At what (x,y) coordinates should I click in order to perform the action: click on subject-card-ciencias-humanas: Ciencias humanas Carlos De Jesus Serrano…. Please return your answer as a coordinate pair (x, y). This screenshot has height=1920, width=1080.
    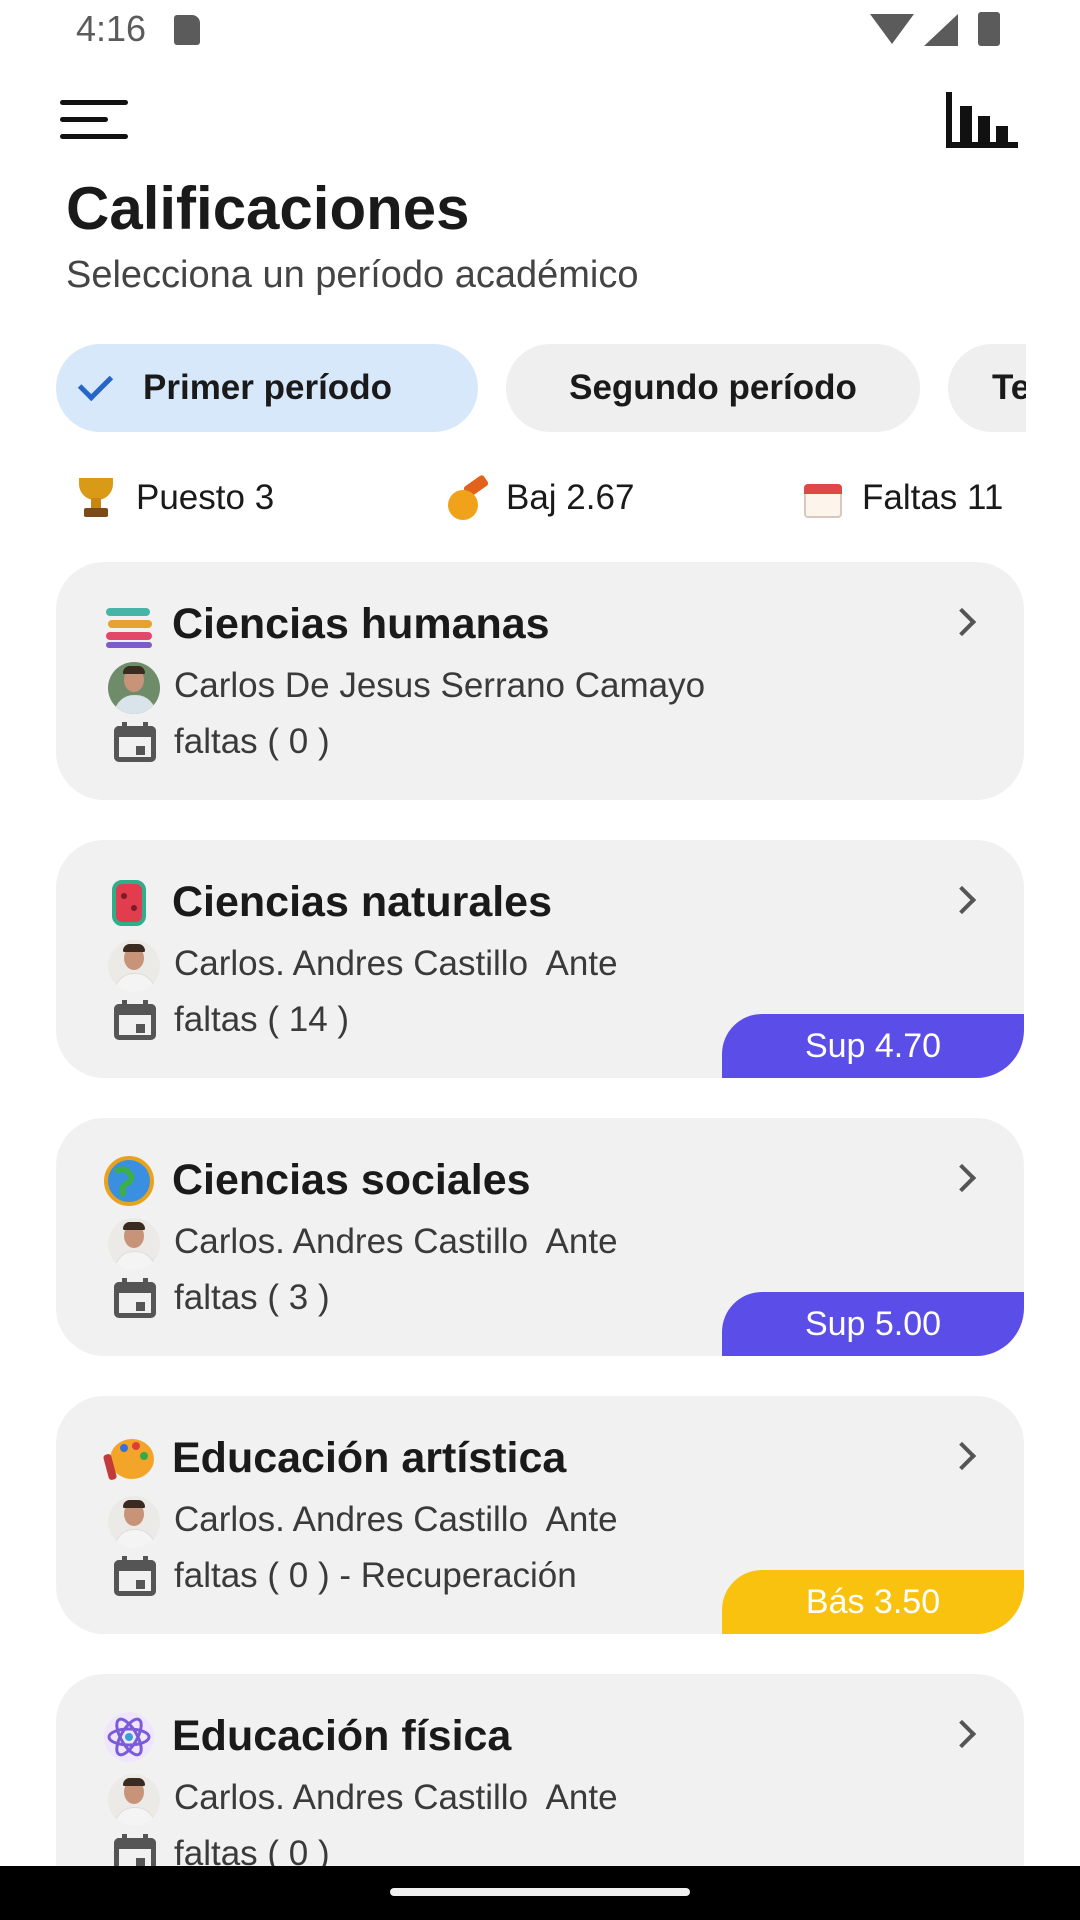
    Looking at the image, I should click on (540, 681).